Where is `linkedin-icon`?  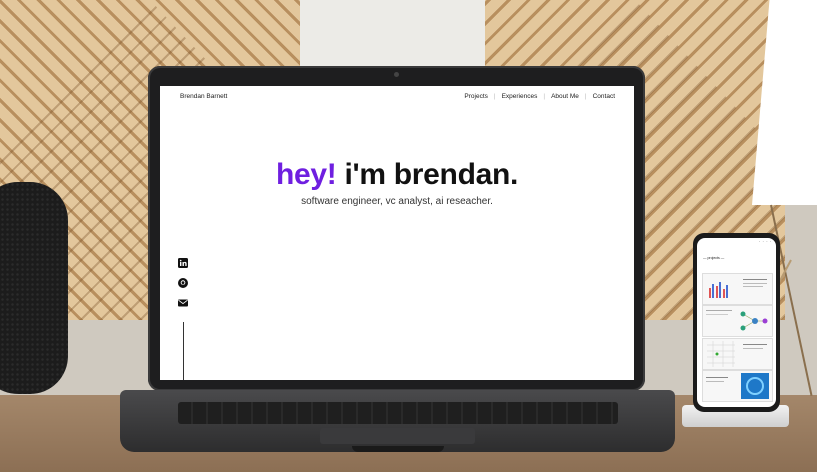
linkedin-icon is located at coordinates (183, 263).